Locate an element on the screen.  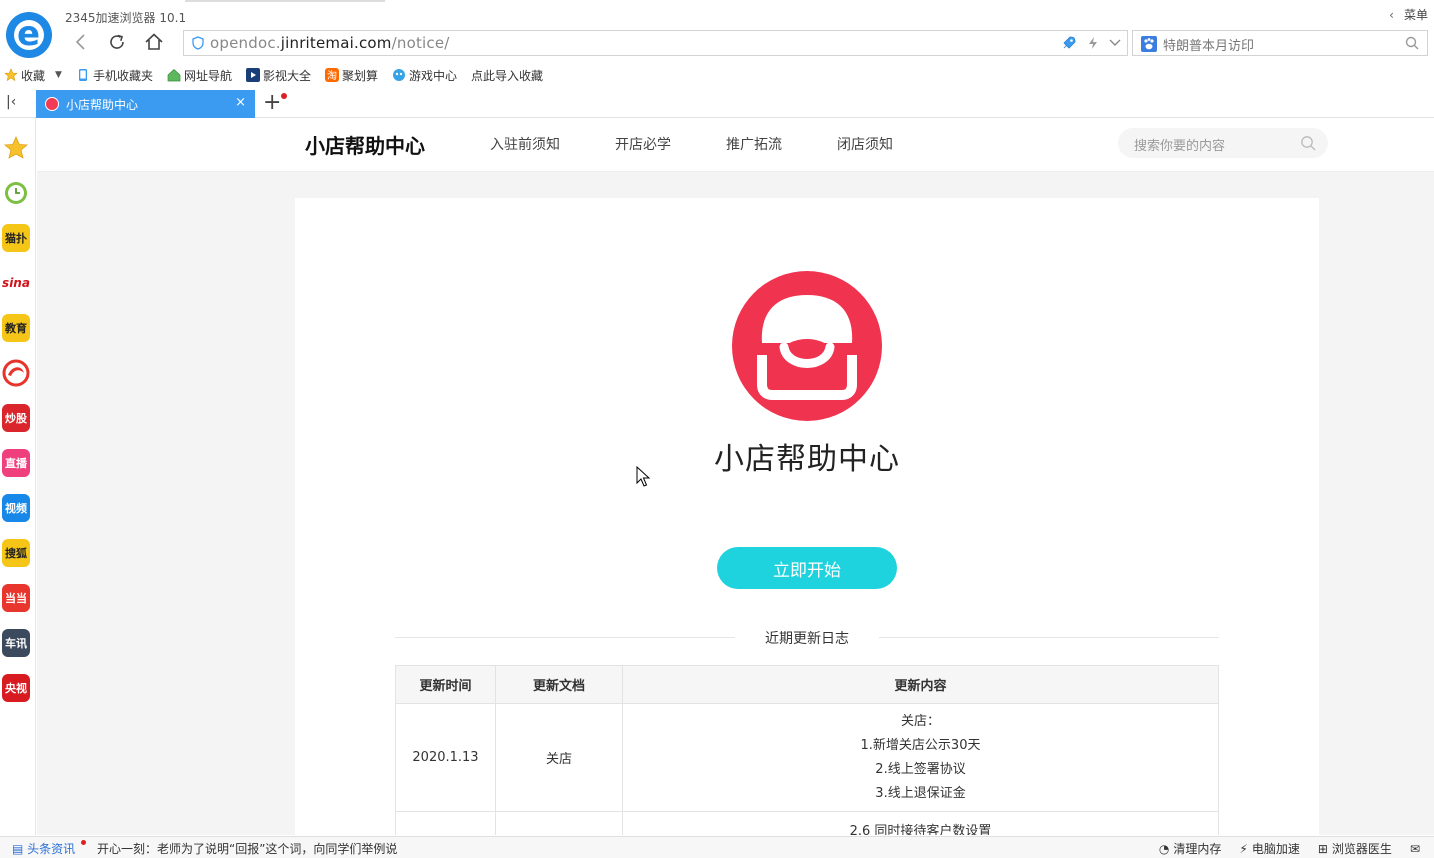
search-placeholder: 搜索你要的内容 is located at coordinates (1180, 146).